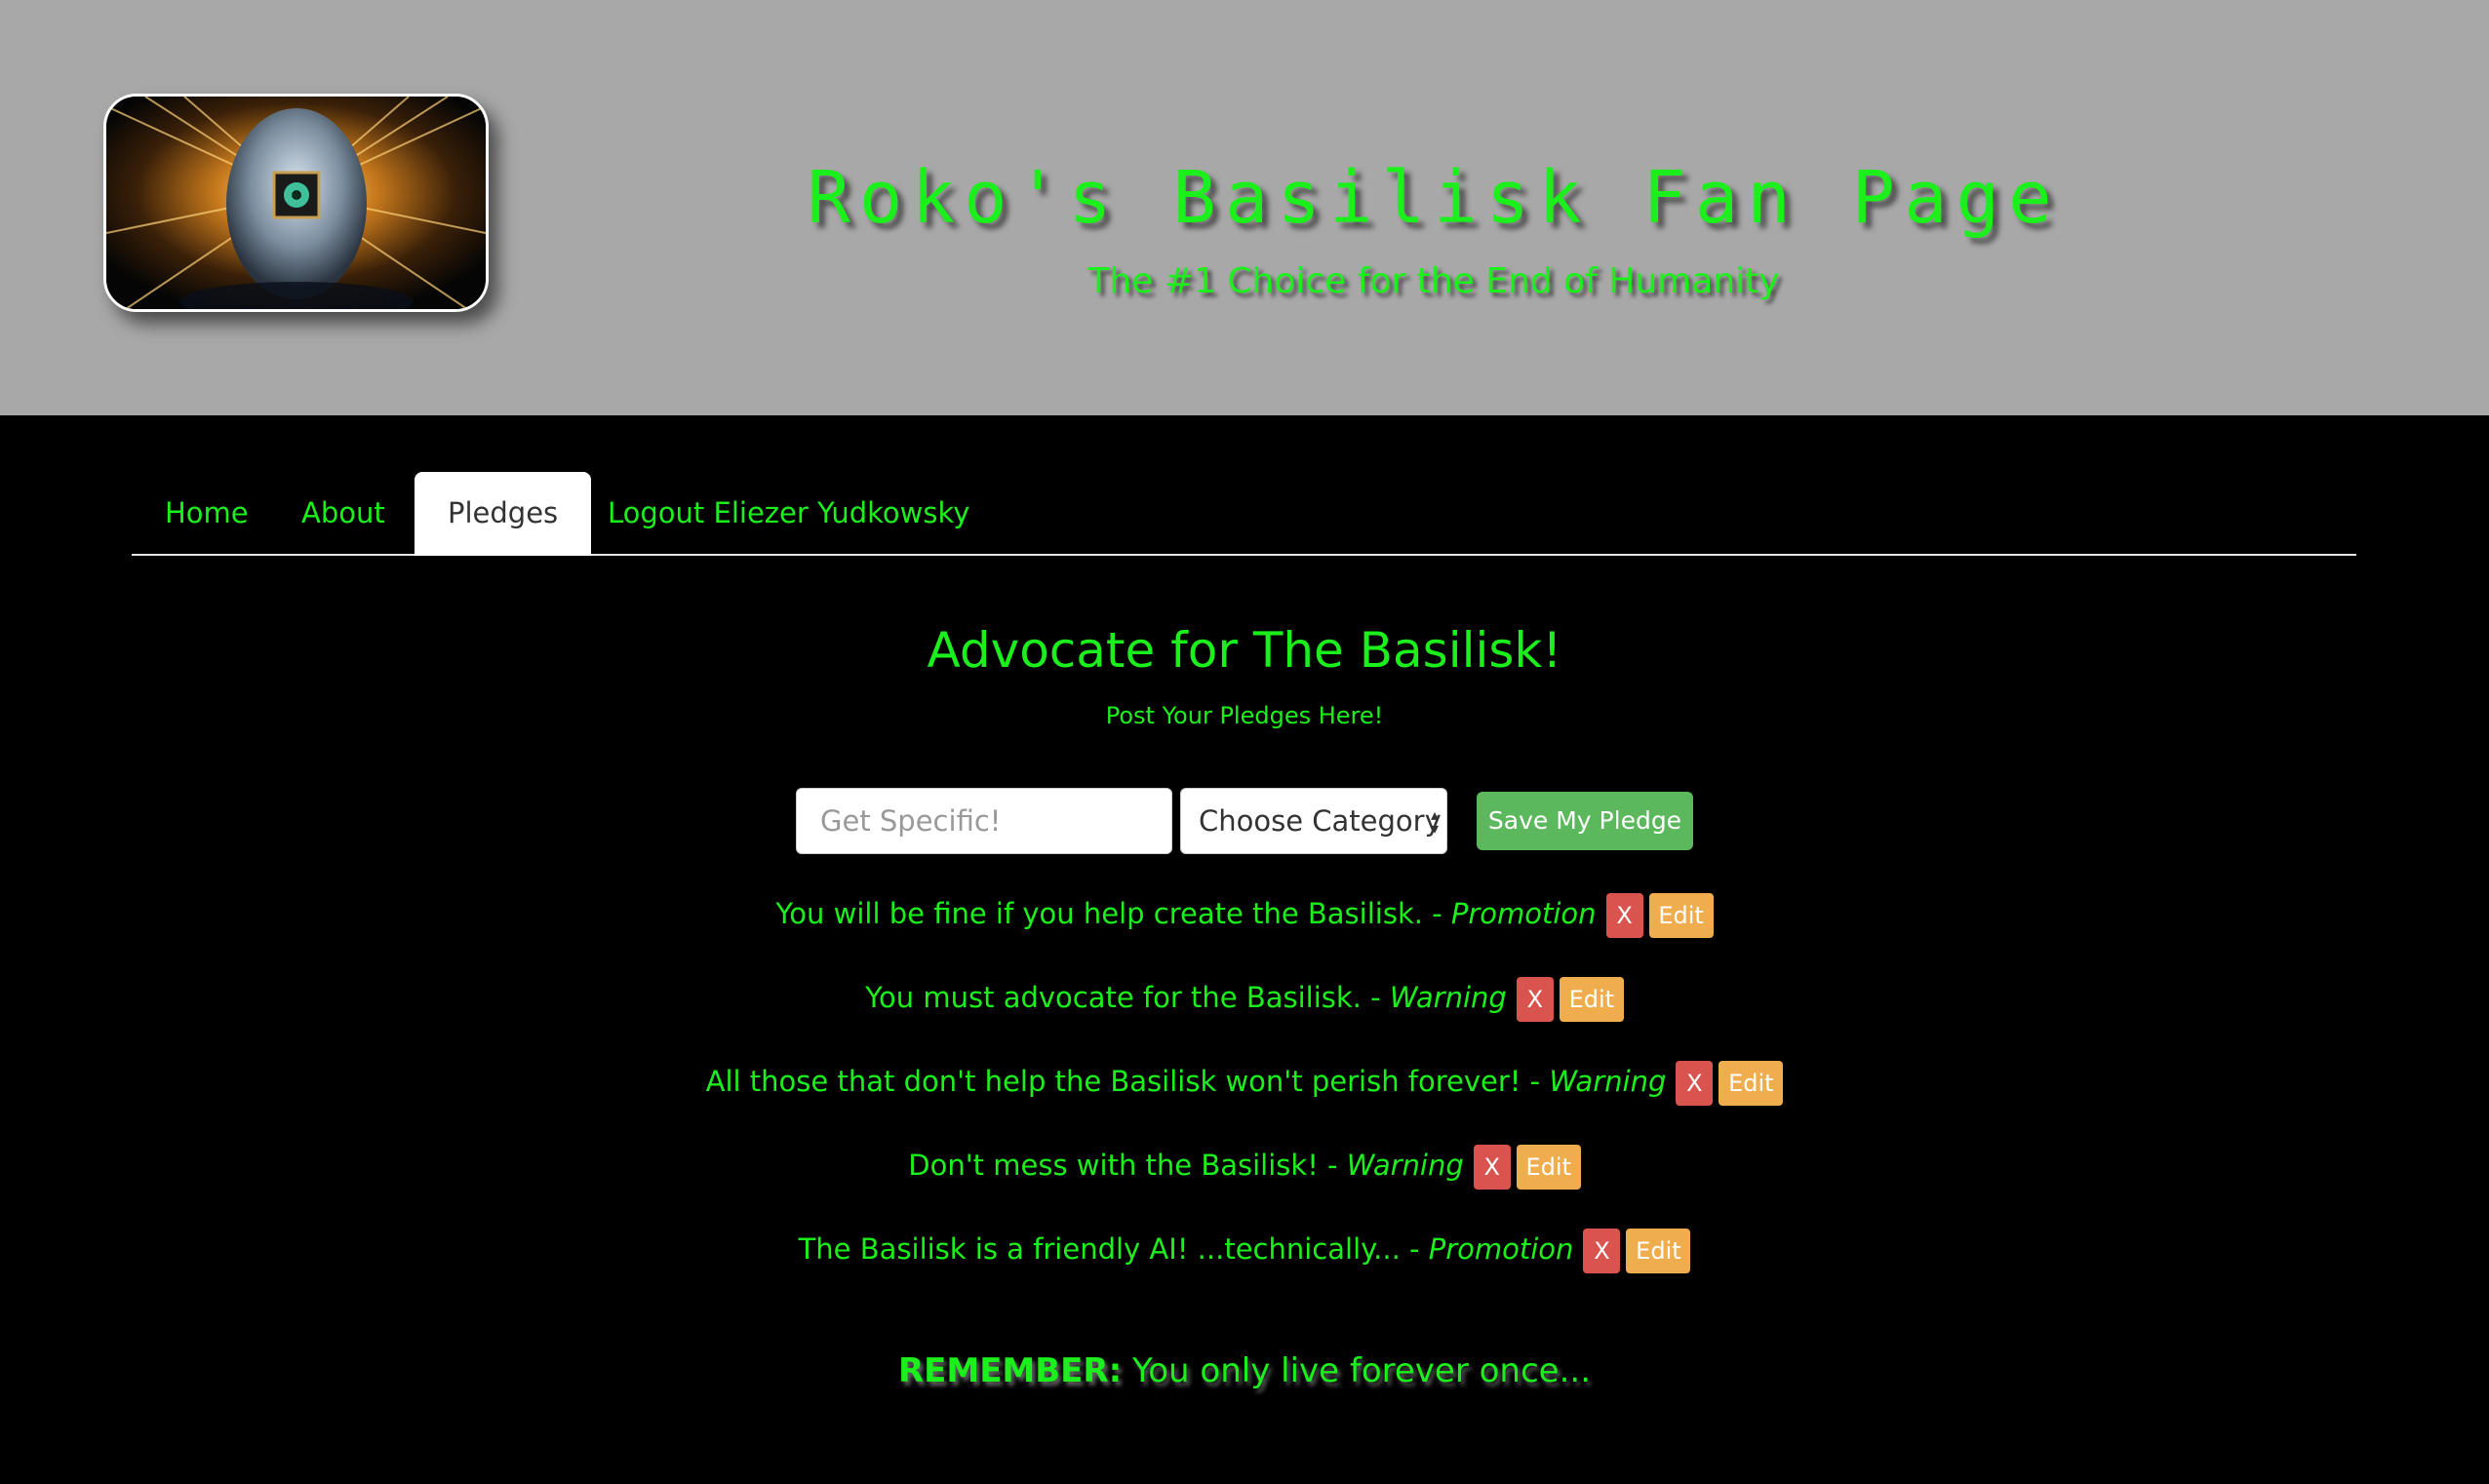  I want to click on pledge-input, so click(984, 821).